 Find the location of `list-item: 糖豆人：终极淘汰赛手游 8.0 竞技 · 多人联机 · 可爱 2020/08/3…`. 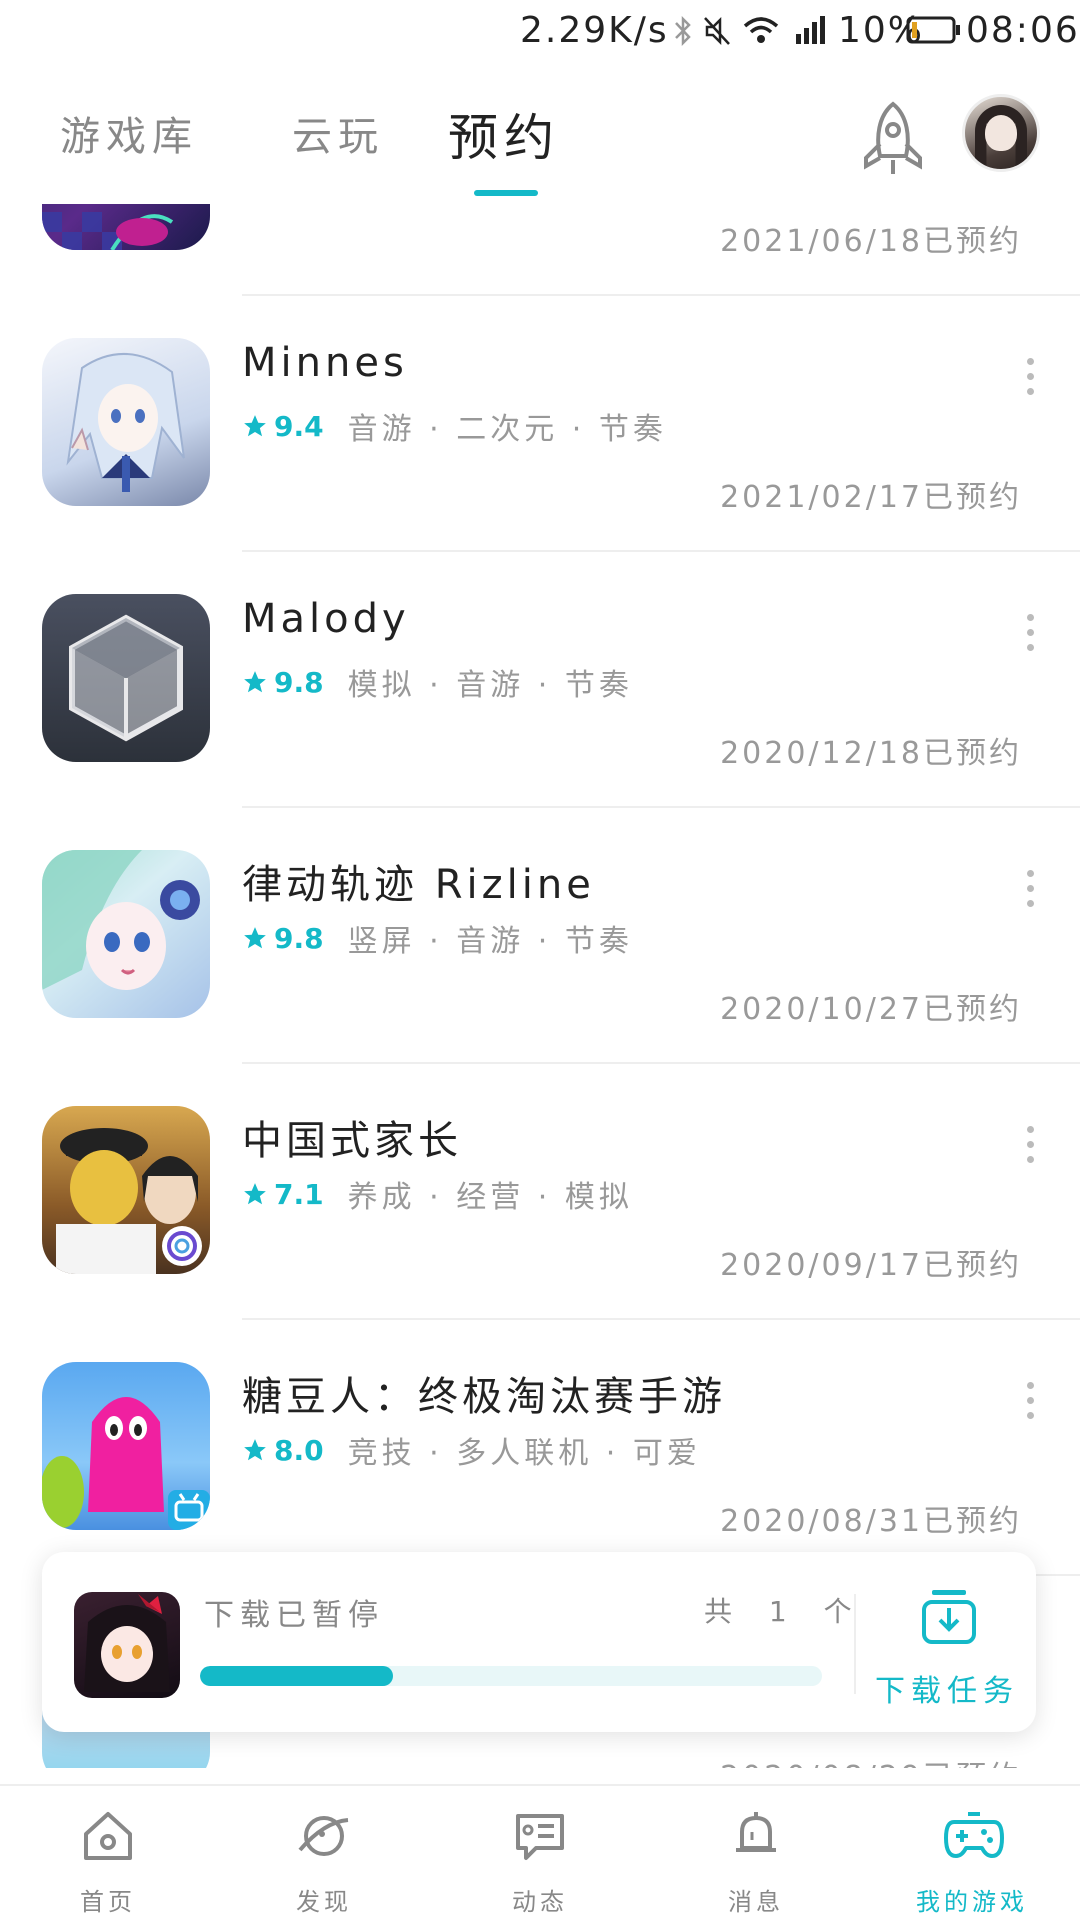

list-item: 糖豆人：终极淘汰赛手游 8.0 竞技 · 多人联机 · 可爱 2020/08/3… is located at coordinates (540, 1448).